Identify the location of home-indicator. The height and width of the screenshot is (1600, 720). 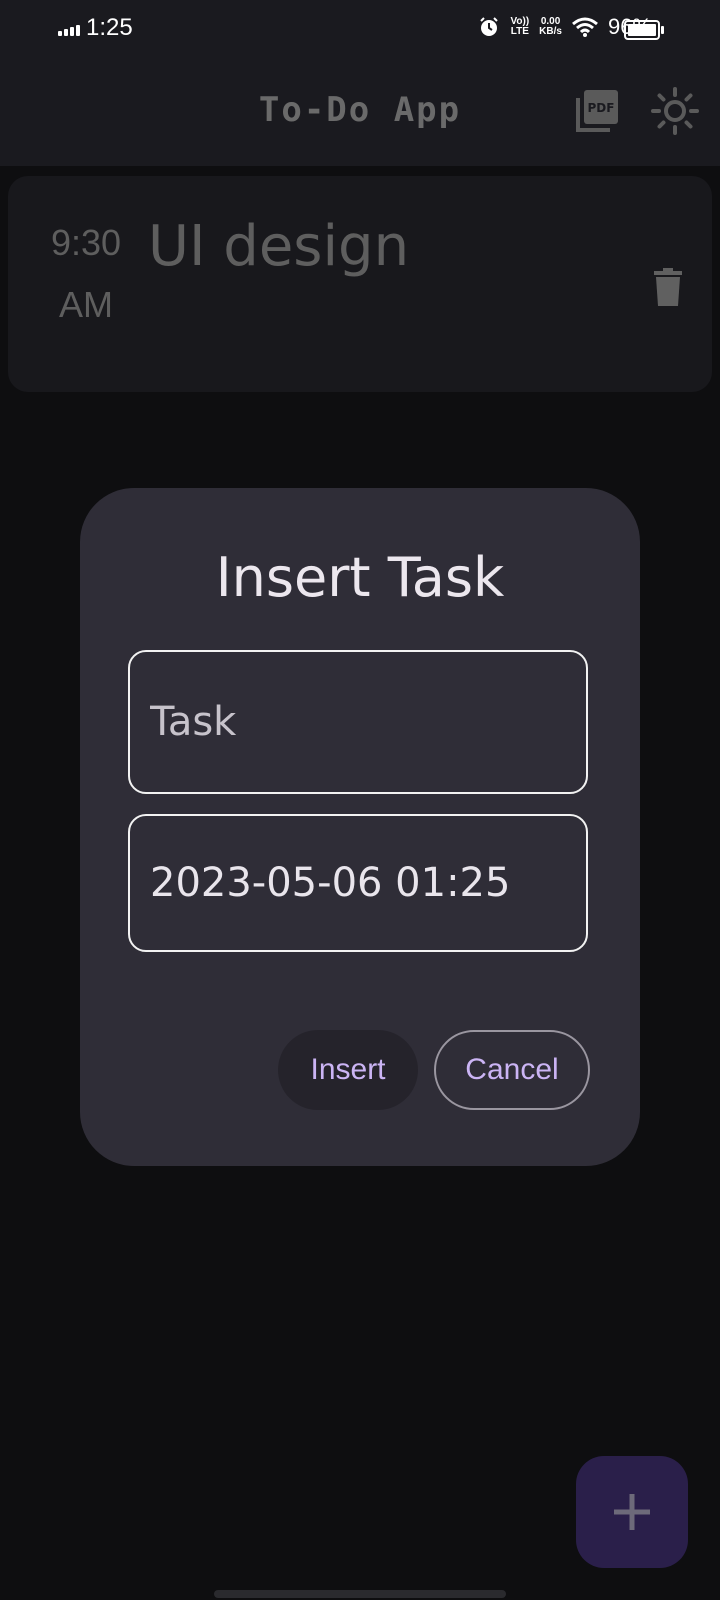
(360, 1594).